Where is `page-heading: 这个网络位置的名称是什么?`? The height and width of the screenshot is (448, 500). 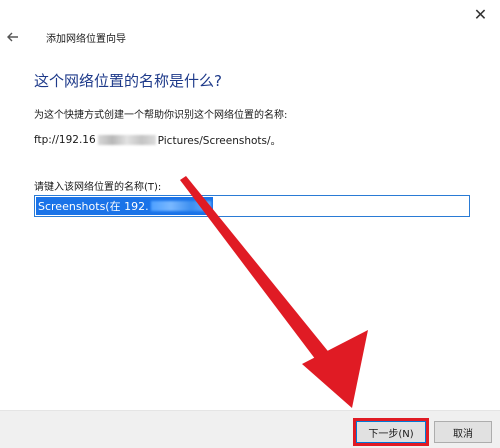 page-heading: 这个网络位置的名称是什么? is located at coordinates (128, 81).